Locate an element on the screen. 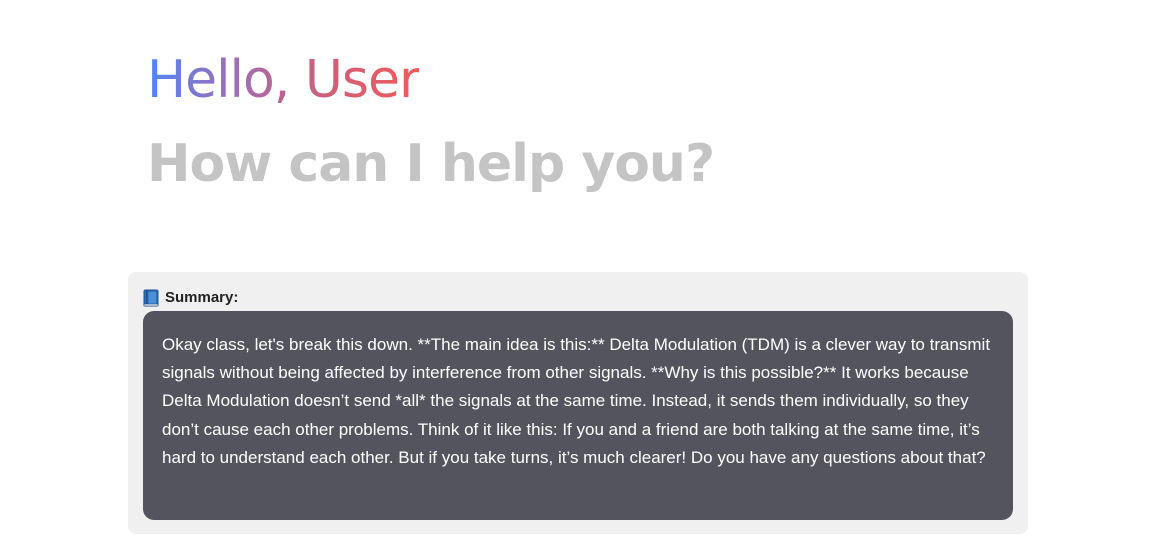 The image size is (1157, 540). greeting-title: Hello, User is located at coordinates (283, 80).